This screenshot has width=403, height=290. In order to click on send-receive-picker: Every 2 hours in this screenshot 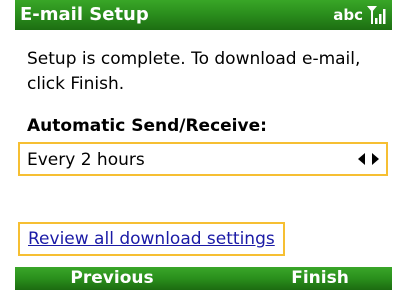, I will do `click(203, 159)`.